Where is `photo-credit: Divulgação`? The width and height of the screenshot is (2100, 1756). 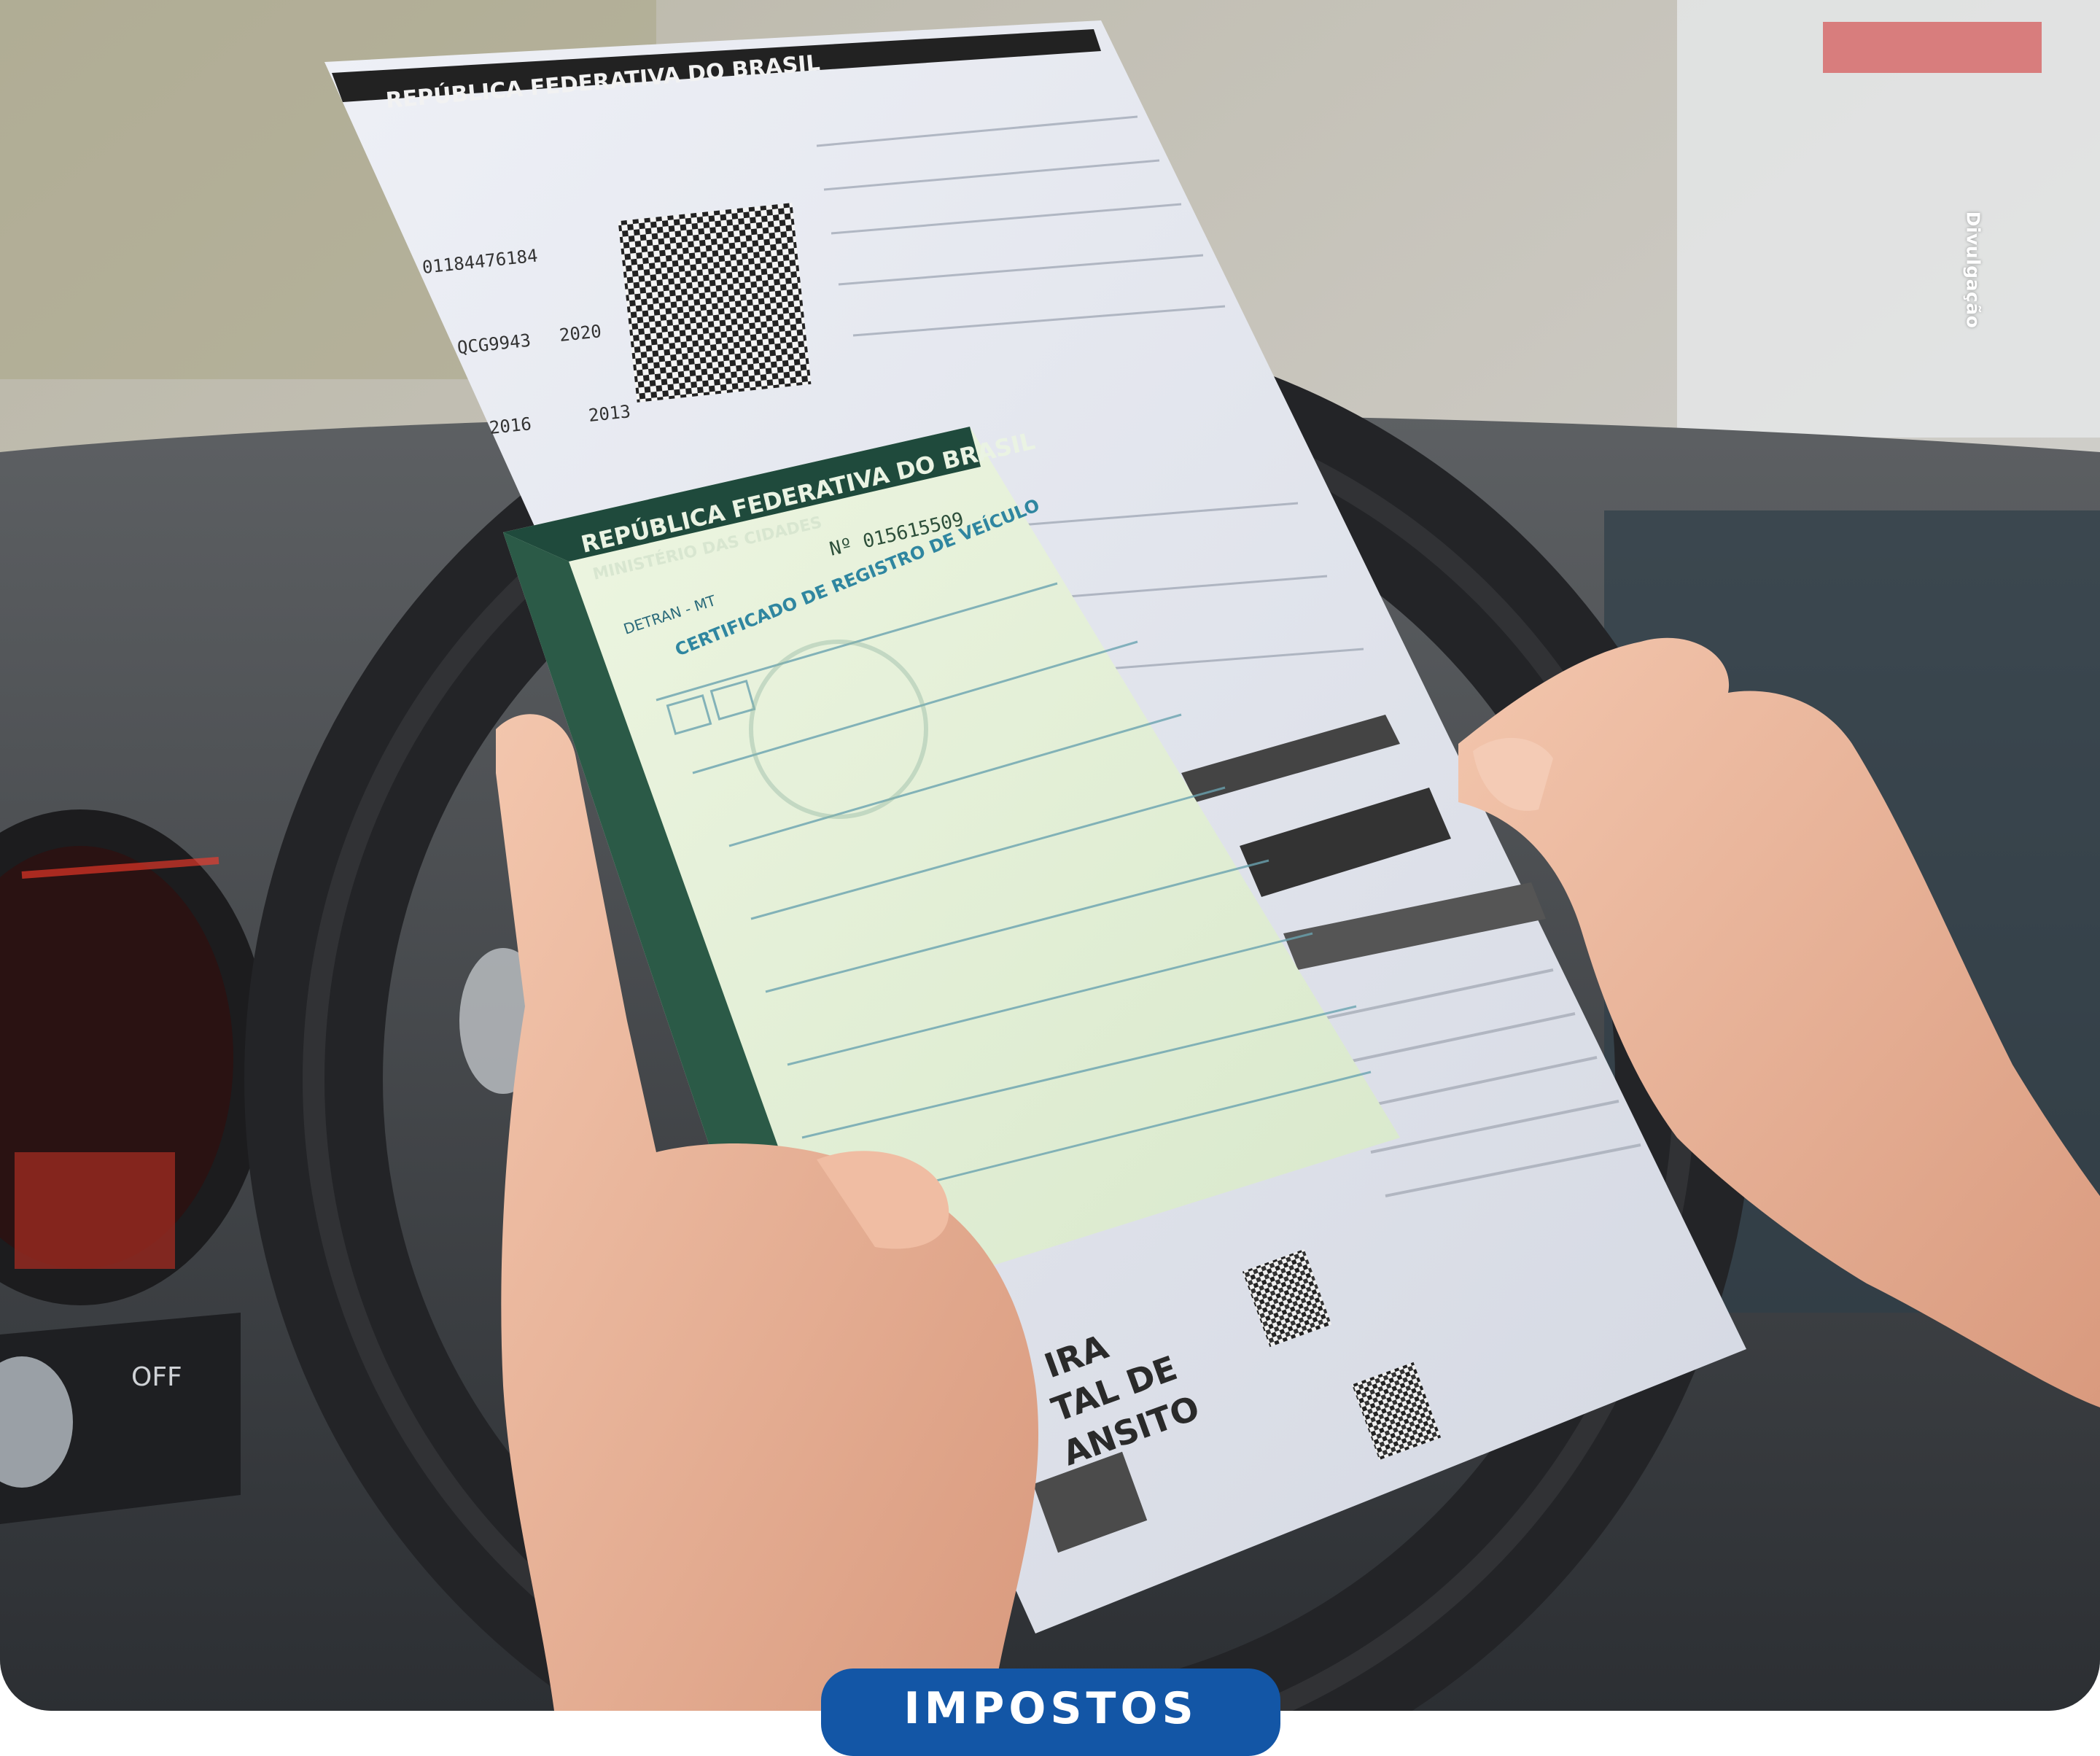
photo-credit: Divulgação is located at coordinates (1973, 270).